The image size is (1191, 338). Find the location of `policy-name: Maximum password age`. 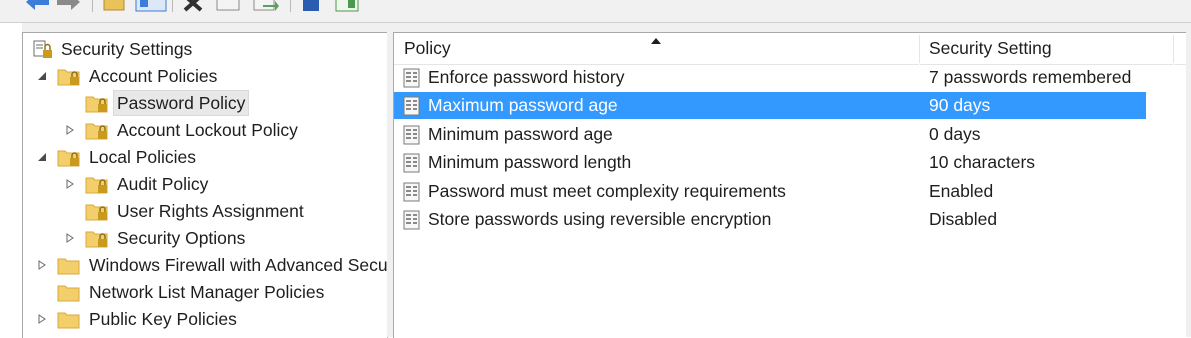

policy-name: Maximum password age is located at coordinates (523, 105).